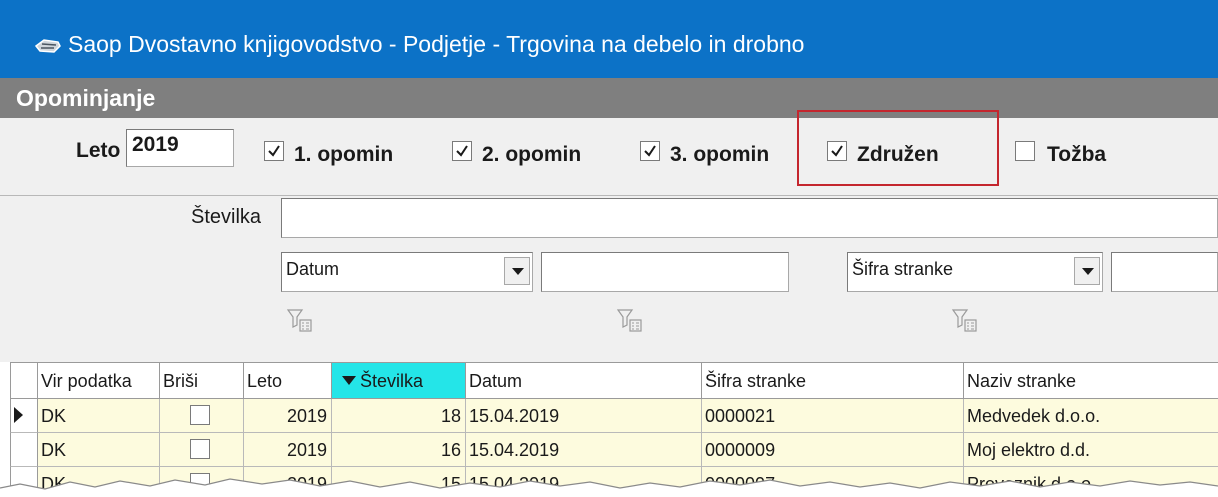  I want to click on cell-naziv-stranke: Moj elektro d.d., so click(1091, 450).